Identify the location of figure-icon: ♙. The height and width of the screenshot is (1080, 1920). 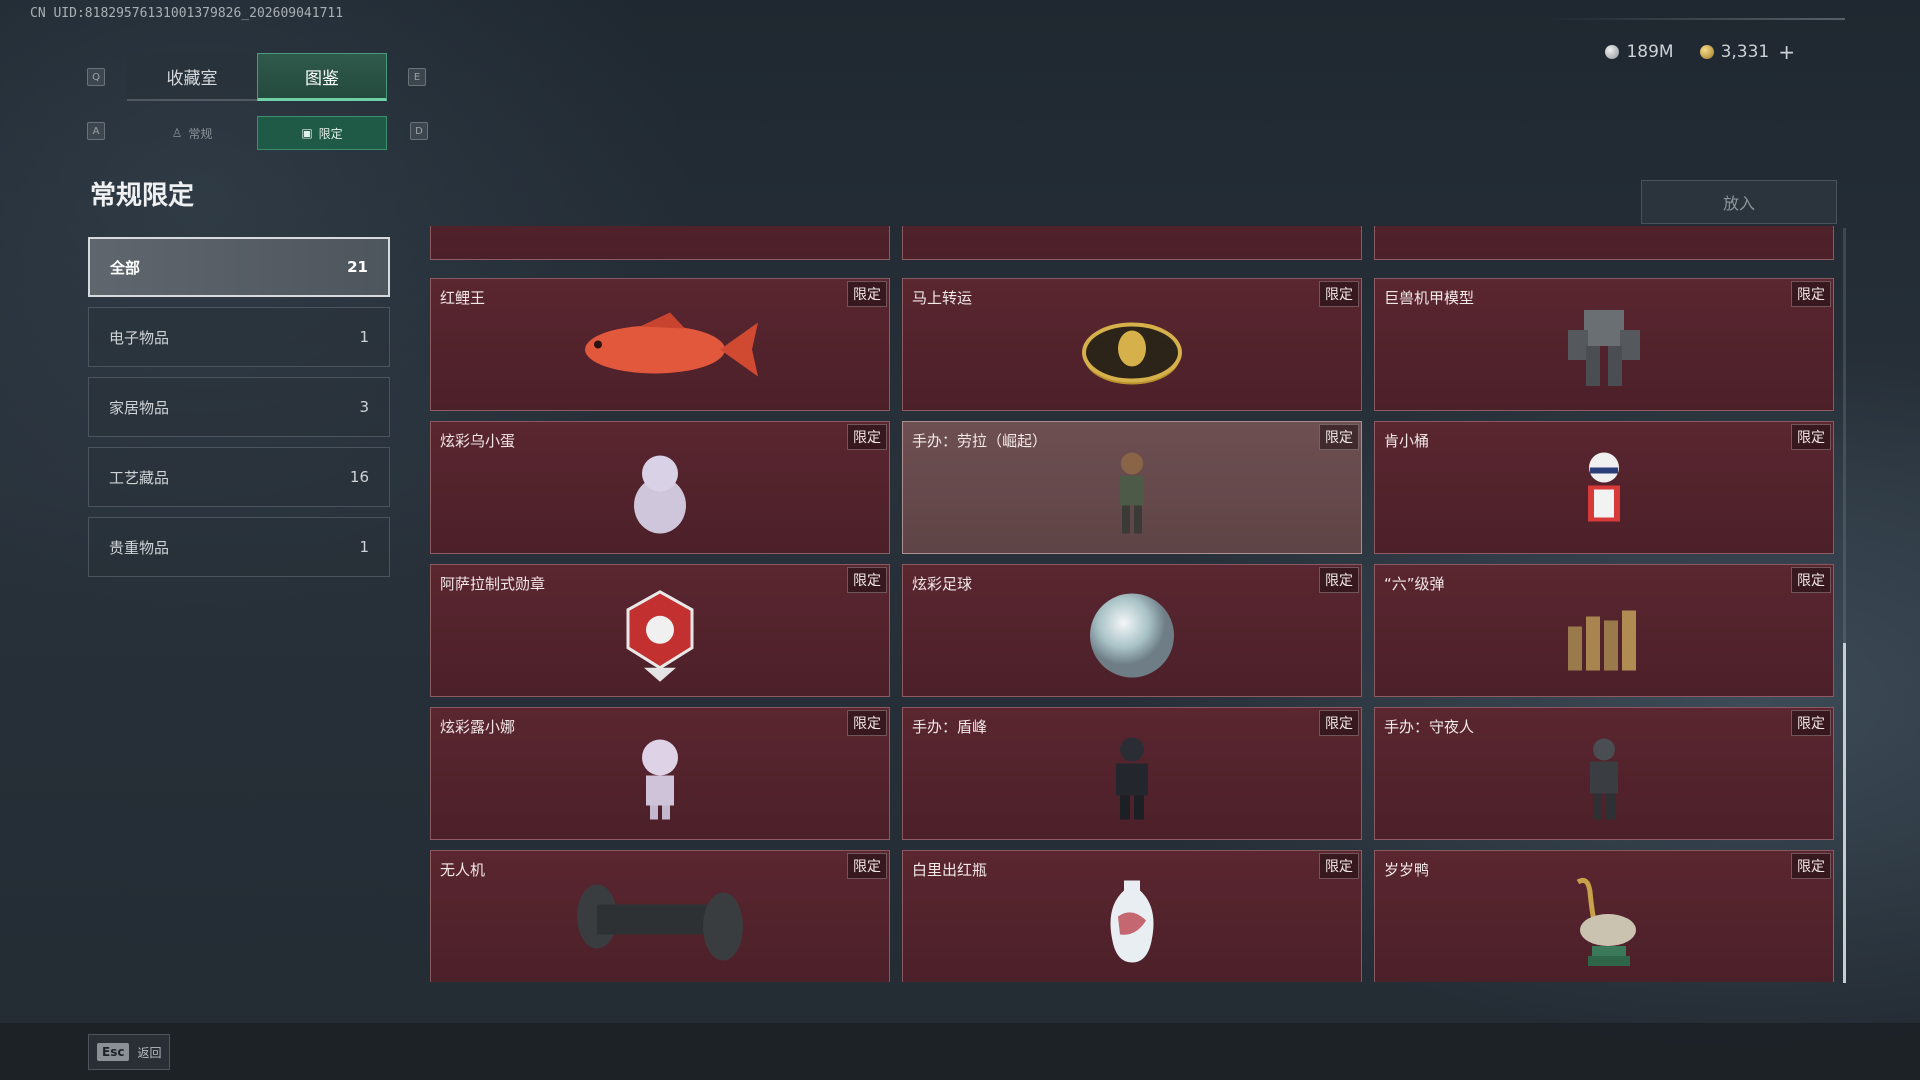
(177, 133).